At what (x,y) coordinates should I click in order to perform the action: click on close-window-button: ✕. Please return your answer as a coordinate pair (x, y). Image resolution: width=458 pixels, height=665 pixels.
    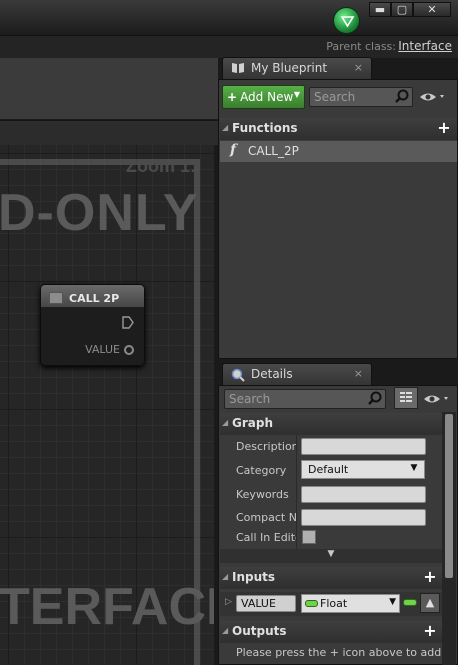
    Looking at the image, I should click on (432, 9).